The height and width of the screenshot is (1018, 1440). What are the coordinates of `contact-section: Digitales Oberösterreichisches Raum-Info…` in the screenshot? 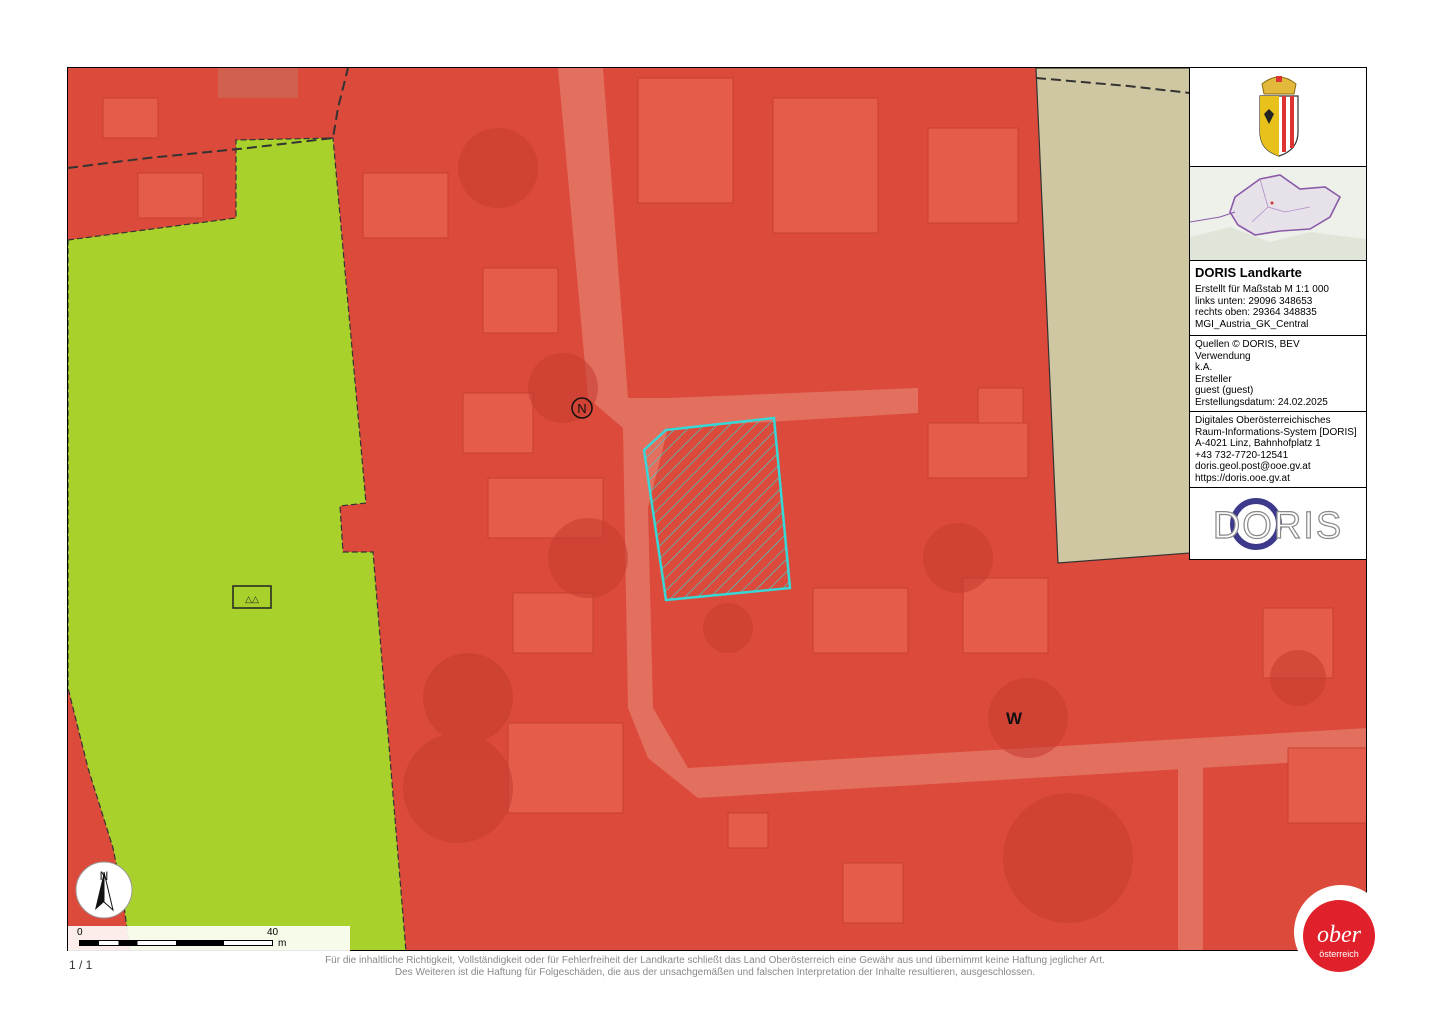 It's located at (1278, 450).